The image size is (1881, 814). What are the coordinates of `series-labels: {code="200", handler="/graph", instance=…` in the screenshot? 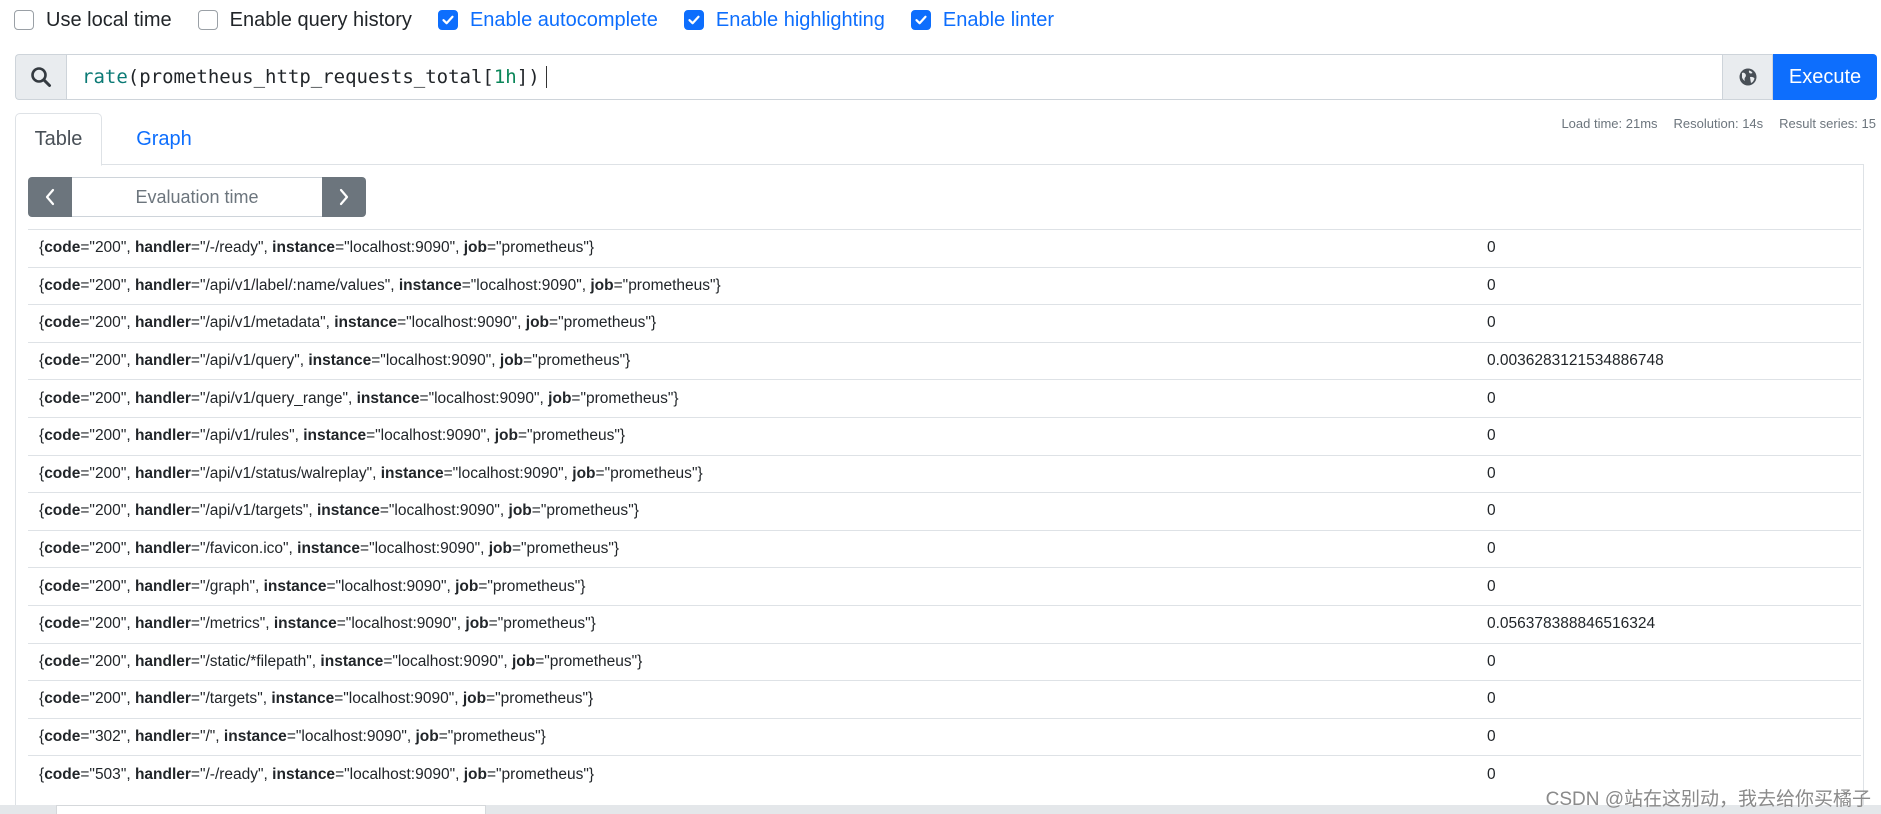 It's located at (312, 586).